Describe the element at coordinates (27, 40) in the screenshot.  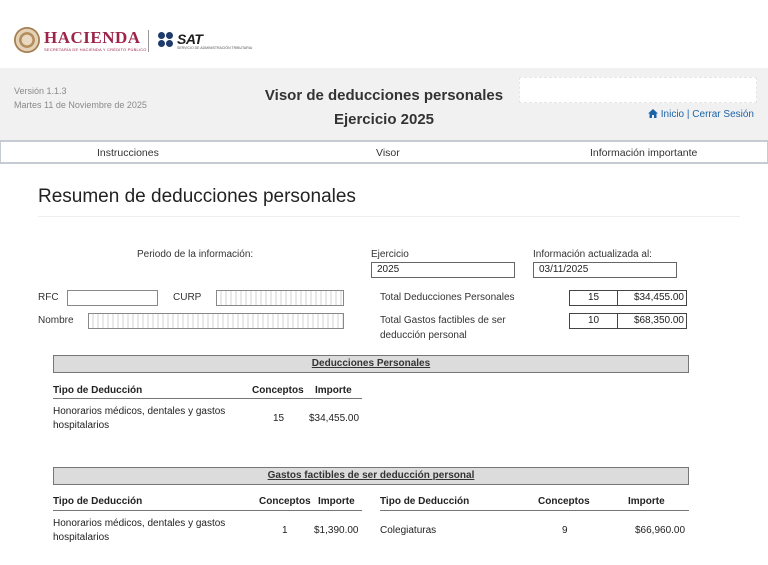
I see `hacienda-seal-icon` at that location.